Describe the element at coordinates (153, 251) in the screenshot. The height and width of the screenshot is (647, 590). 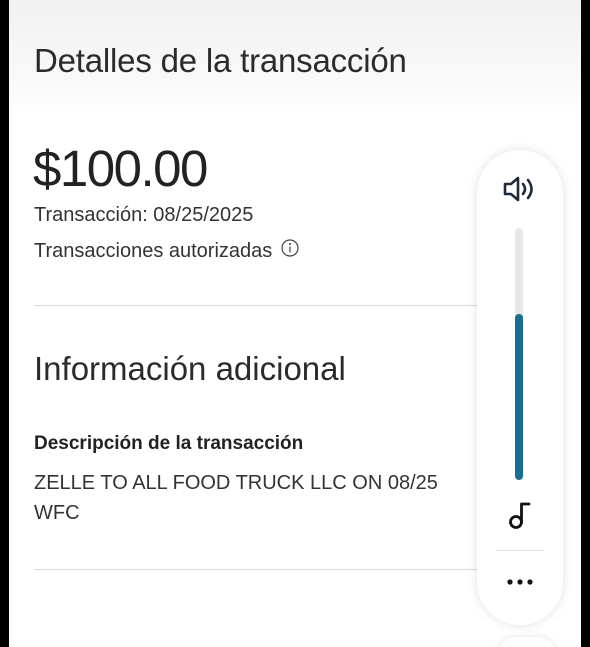
I see `transaction-status: Transacciones autorizadas` at that location.